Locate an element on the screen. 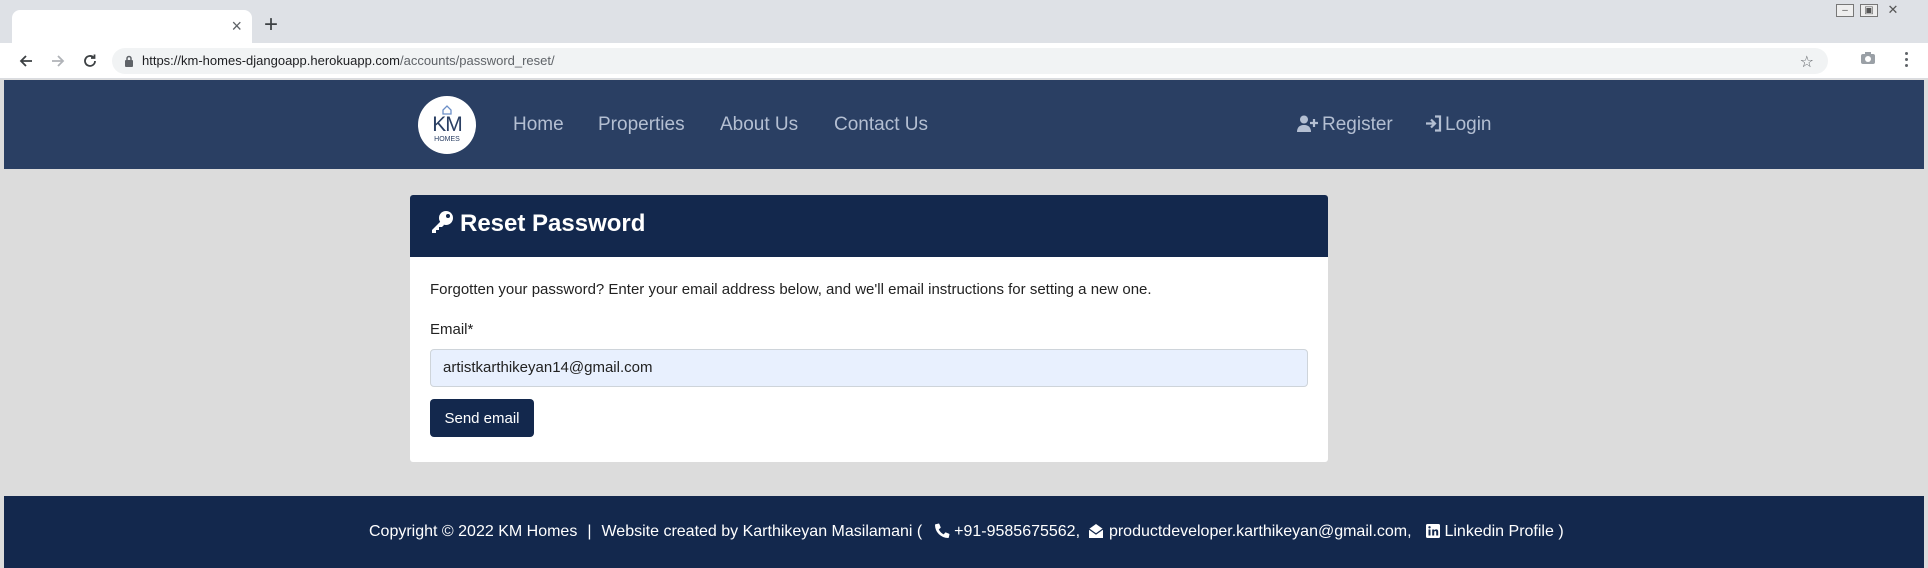  register-link: Register is located at coordinates (1345, 125).